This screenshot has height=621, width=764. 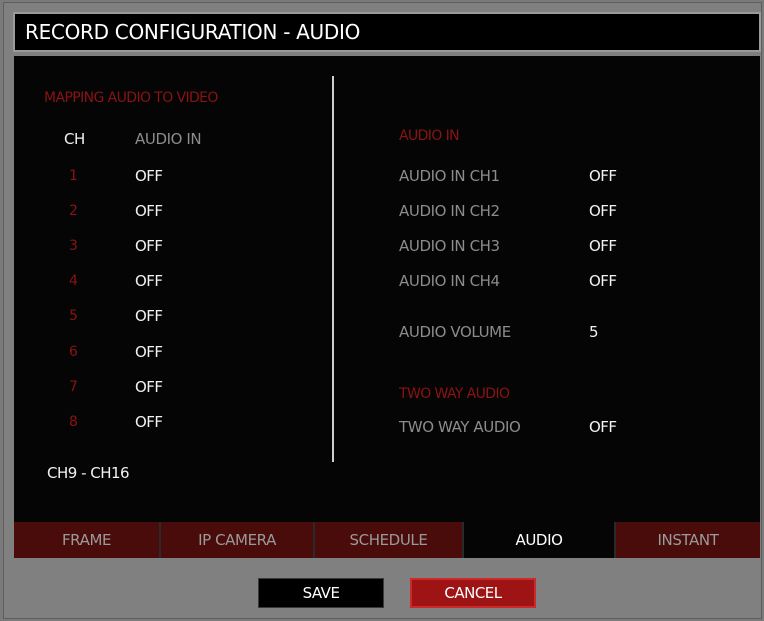 What do you see at coordinates (460, 427) in the screenshot?
I see `two-way-audio-label: TWO WAY AUDIO` at bounding box center [460, 427].